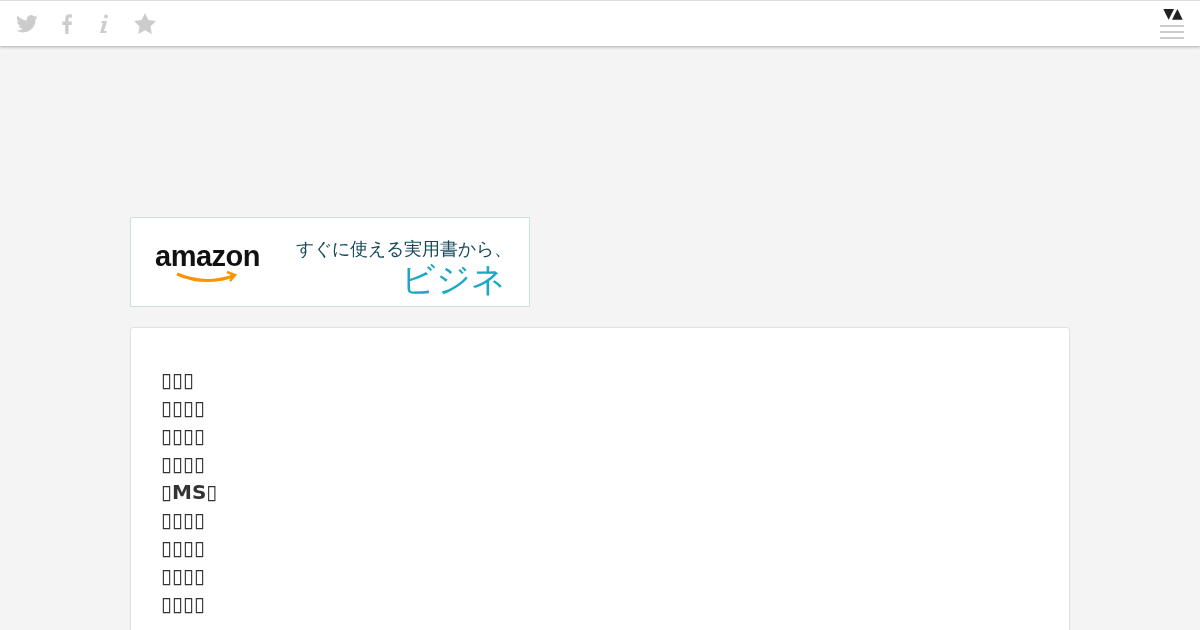 Image resolution: width=1200 pixels, height=630 pixels. What do you see at coordinates (178, 380) in the screenshot?
I see `text-line: ▯▯▯` at bounding box center [178, 380].